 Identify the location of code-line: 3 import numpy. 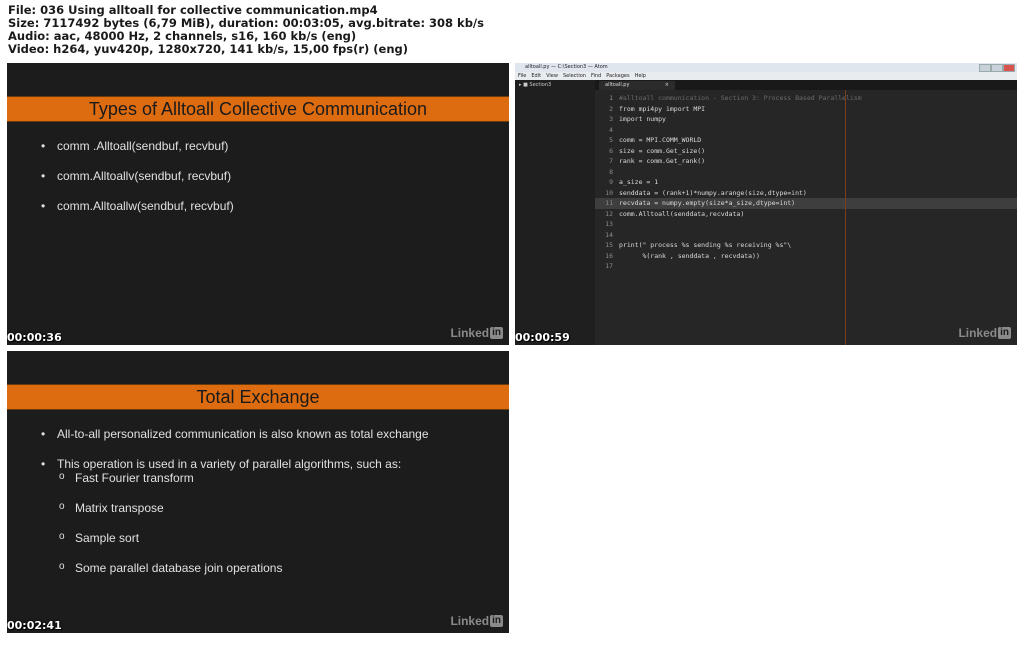
(806, 119).